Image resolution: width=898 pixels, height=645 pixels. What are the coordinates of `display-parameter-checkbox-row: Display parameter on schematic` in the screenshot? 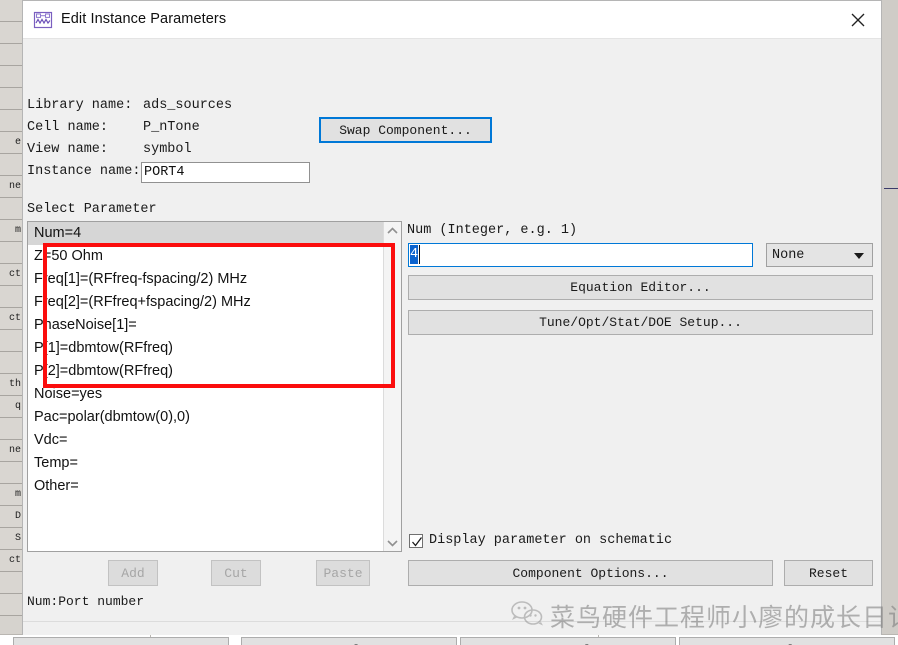 It's located at (540, 540).